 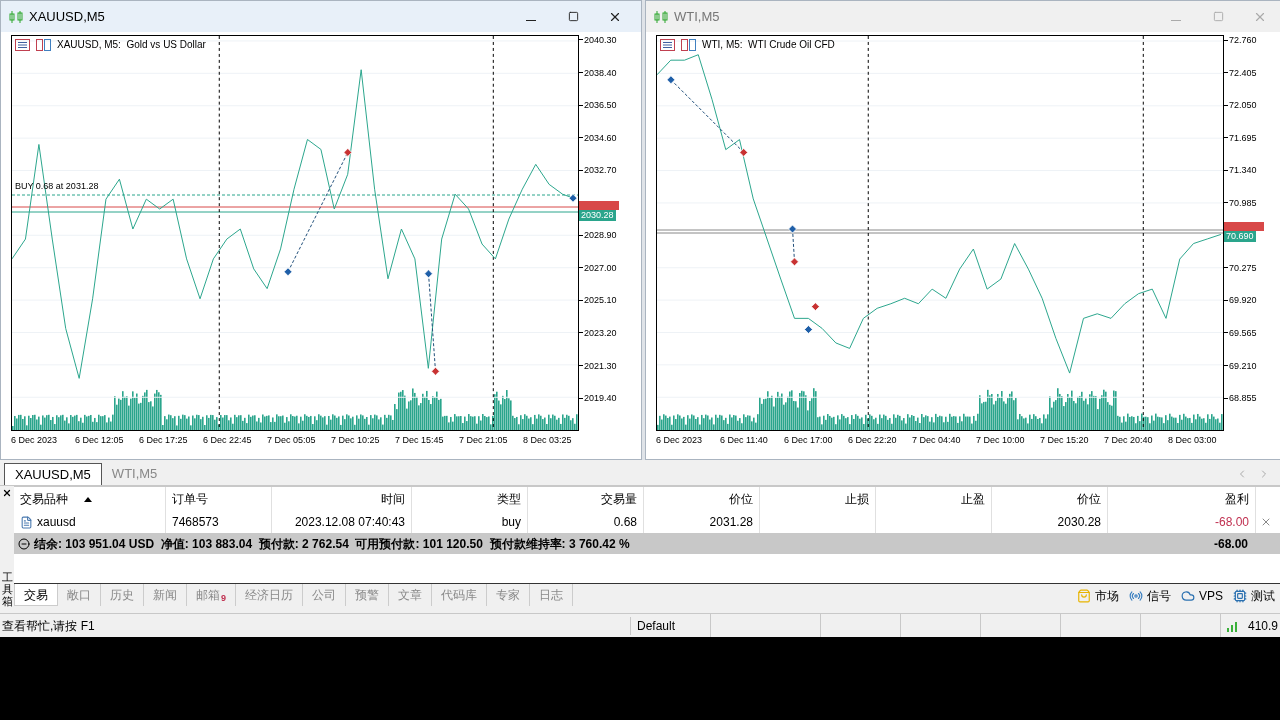 I want to click on time-label: 7 Dec 04:40, so click(x=936, y=440).